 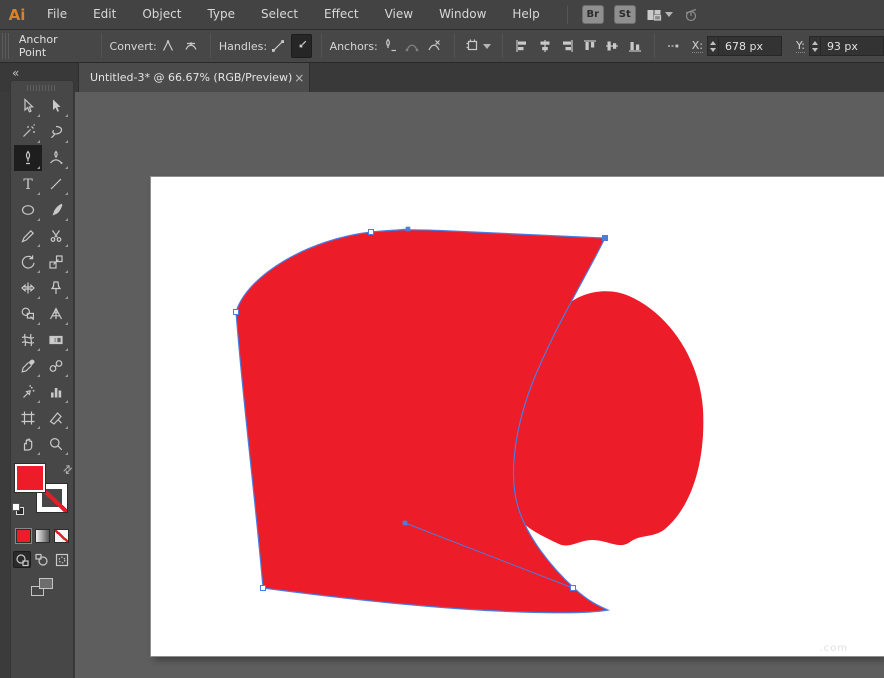 I want to click on panel-gripper, so click(x=42, y=88).